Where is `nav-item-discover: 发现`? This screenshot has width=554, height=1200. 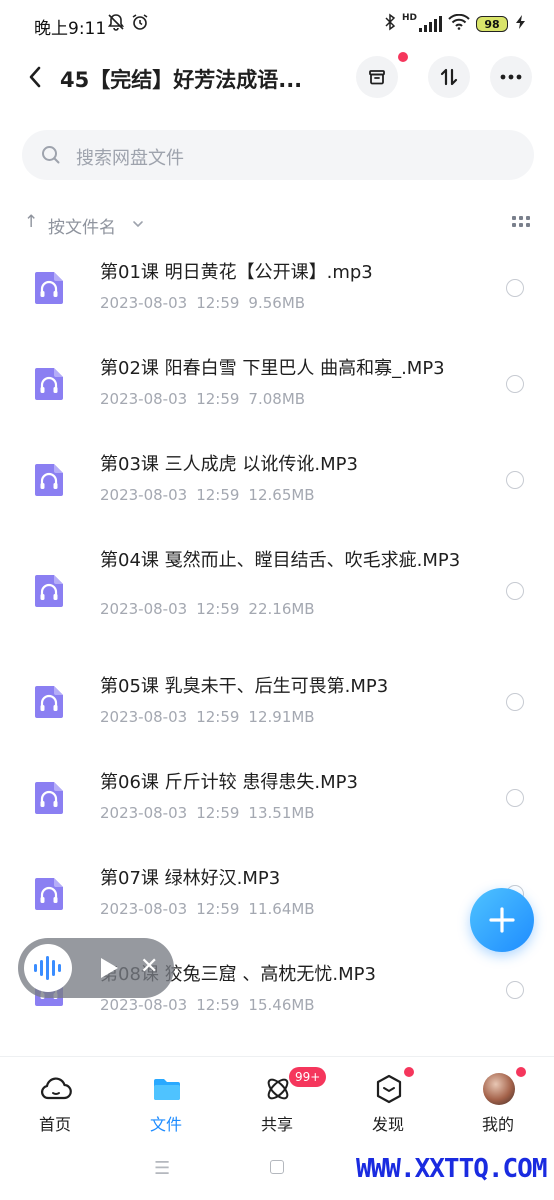 nav-item-discover: 发现 is located at coordinates (388, 1097).